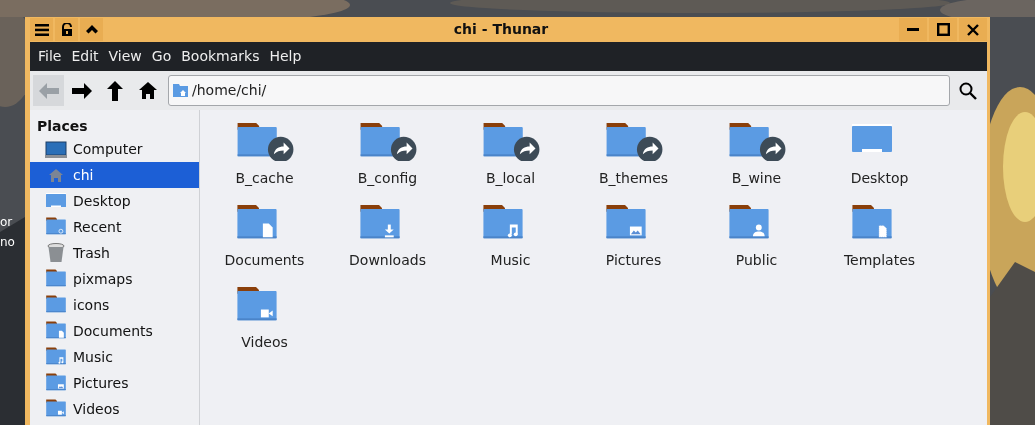 The height and width of the screenshot is (425, 1035). Describe the element at coordinates (48, 90) in the screenshot. I see `back-arrow-icon` at that location.